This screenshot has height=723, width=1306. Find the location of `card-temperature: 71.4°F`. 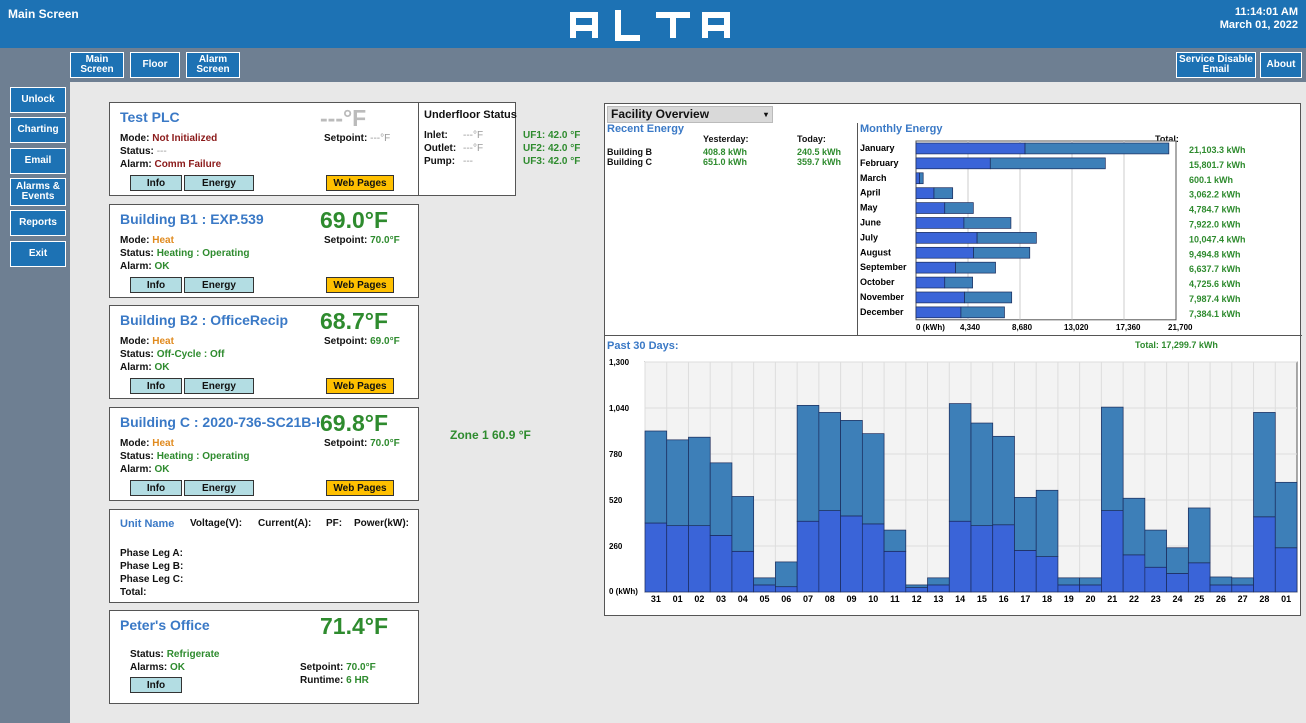

card-temperature: 71.4°F is located at coordinates (354, 626).